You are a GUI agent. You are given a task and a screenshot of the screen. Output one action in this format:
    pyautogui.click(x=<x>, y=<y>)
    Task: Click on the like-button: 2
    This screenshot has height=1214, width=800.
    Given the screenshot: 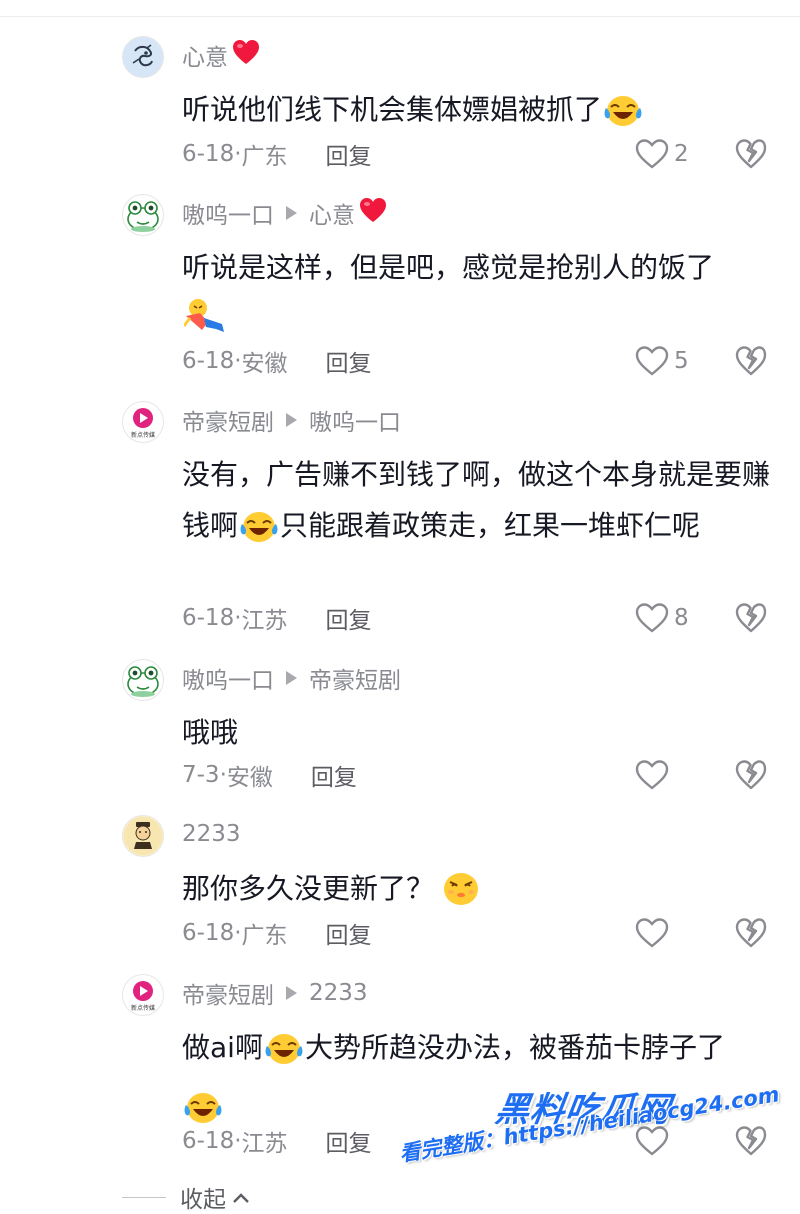 What is the action you would take?
    pyautogui.click(x=665, y=154)
    